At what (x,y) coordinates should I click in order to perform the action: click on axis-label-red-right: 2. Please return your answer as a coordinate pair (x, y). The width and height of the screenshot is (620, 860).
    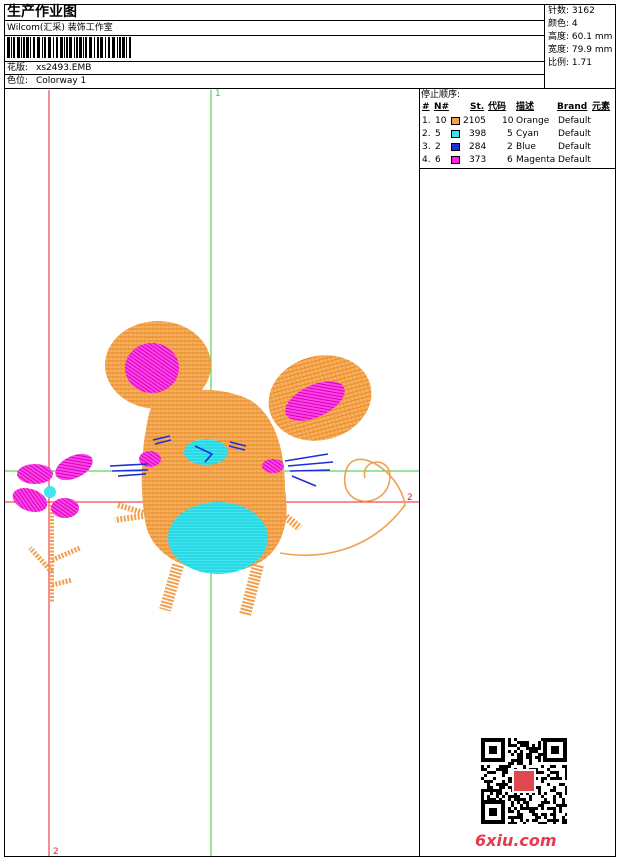
    Looking at the image, I should click on (410, 498).